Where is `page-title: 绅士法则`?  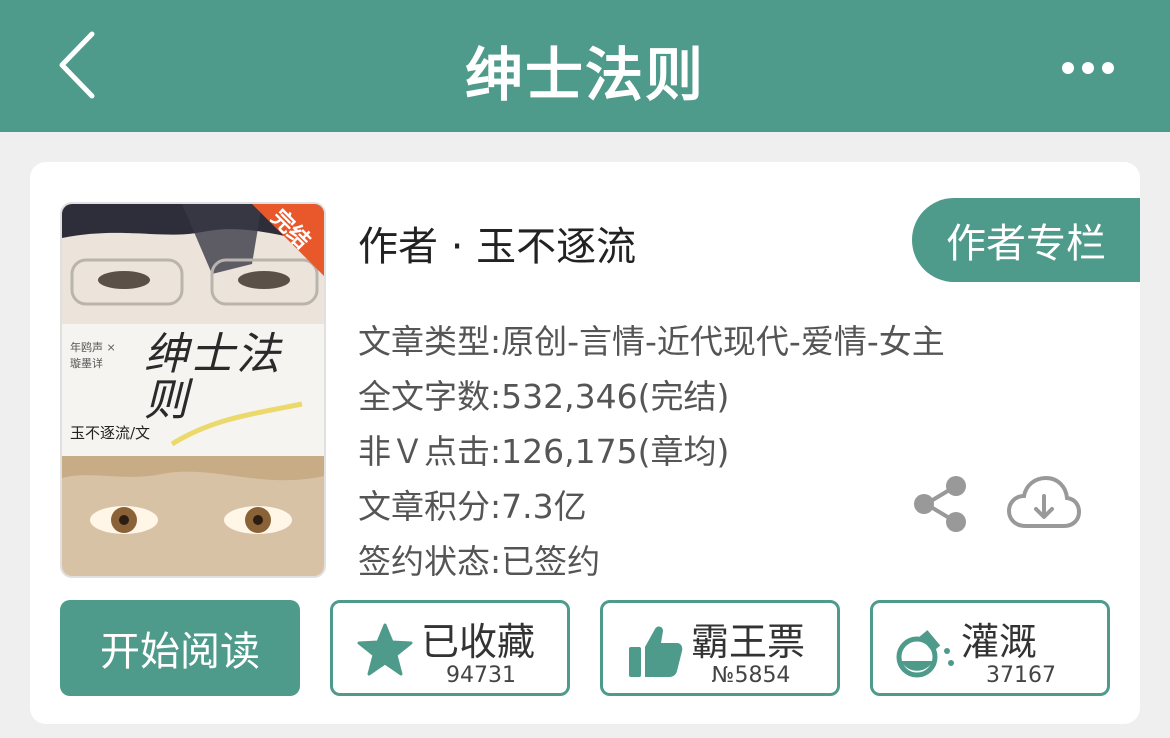 page-title: 绅士法则 is located at coordinates (584, 75).